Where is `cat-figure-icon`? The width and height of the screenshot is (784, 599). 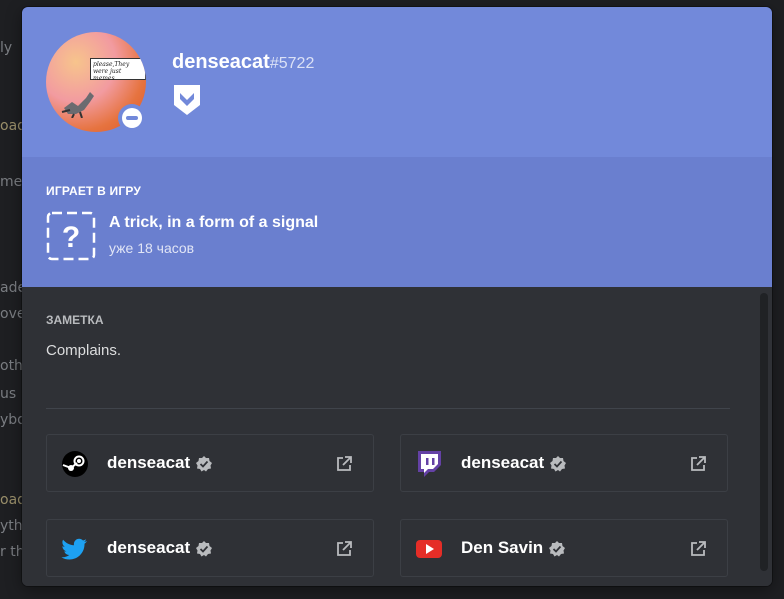 cat-figure-icon is located at coordinates (77, 105).